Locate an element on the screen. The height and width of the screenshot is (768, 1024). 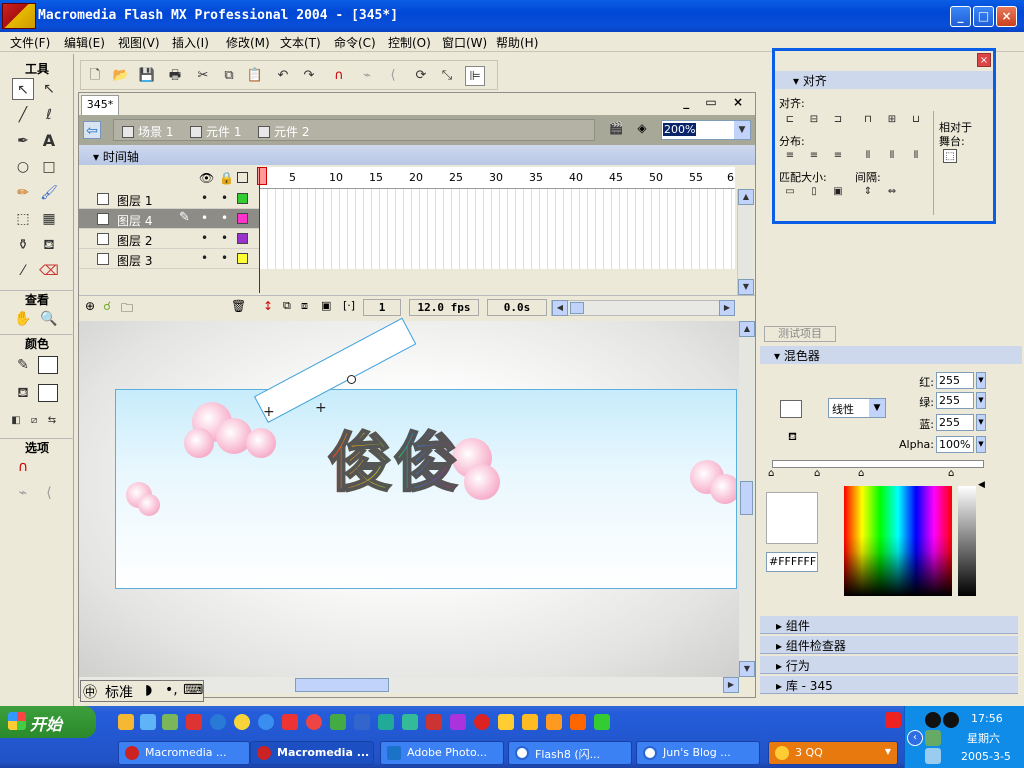
default-colors-icon: ◧ is located at coordinates (16, 421).